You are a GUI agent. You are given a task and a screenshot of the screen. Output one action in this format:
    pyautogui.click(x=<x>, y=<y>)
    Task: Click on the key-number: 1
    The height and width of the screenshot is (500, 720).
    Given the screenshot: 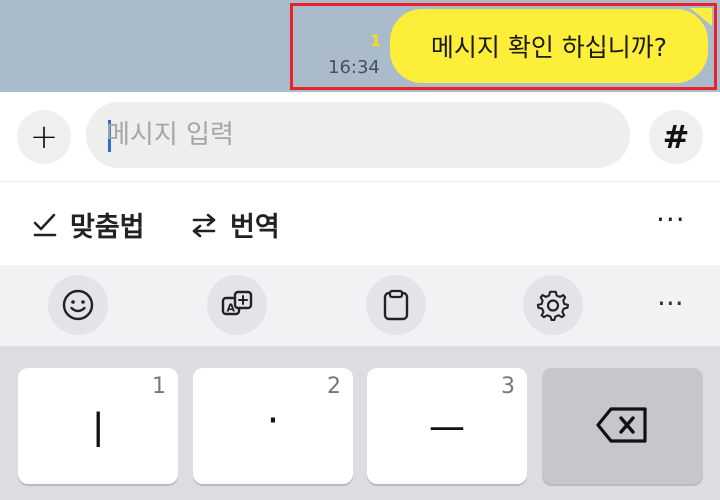 What is the action you would take?
    pyautogui.click(x=159, y=386)
    